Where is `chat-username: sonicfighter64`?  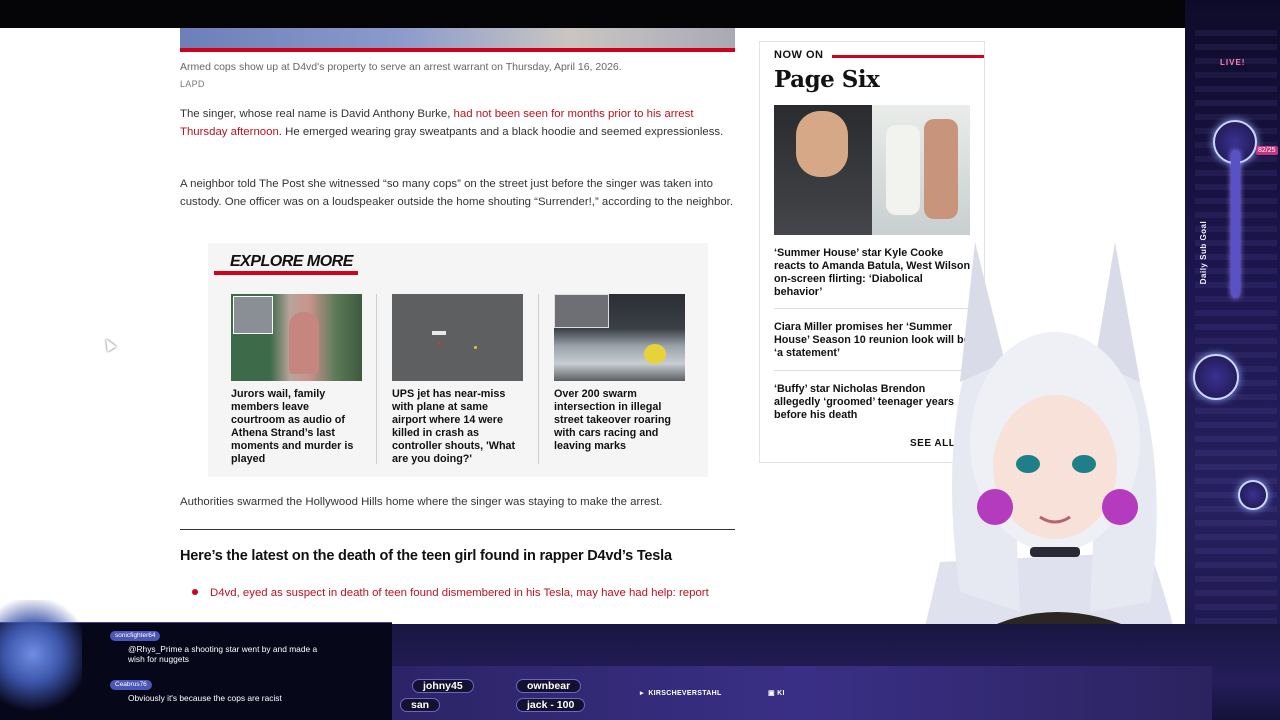
chat-username: sonicfighter64 is located at coordinates (135, 636).